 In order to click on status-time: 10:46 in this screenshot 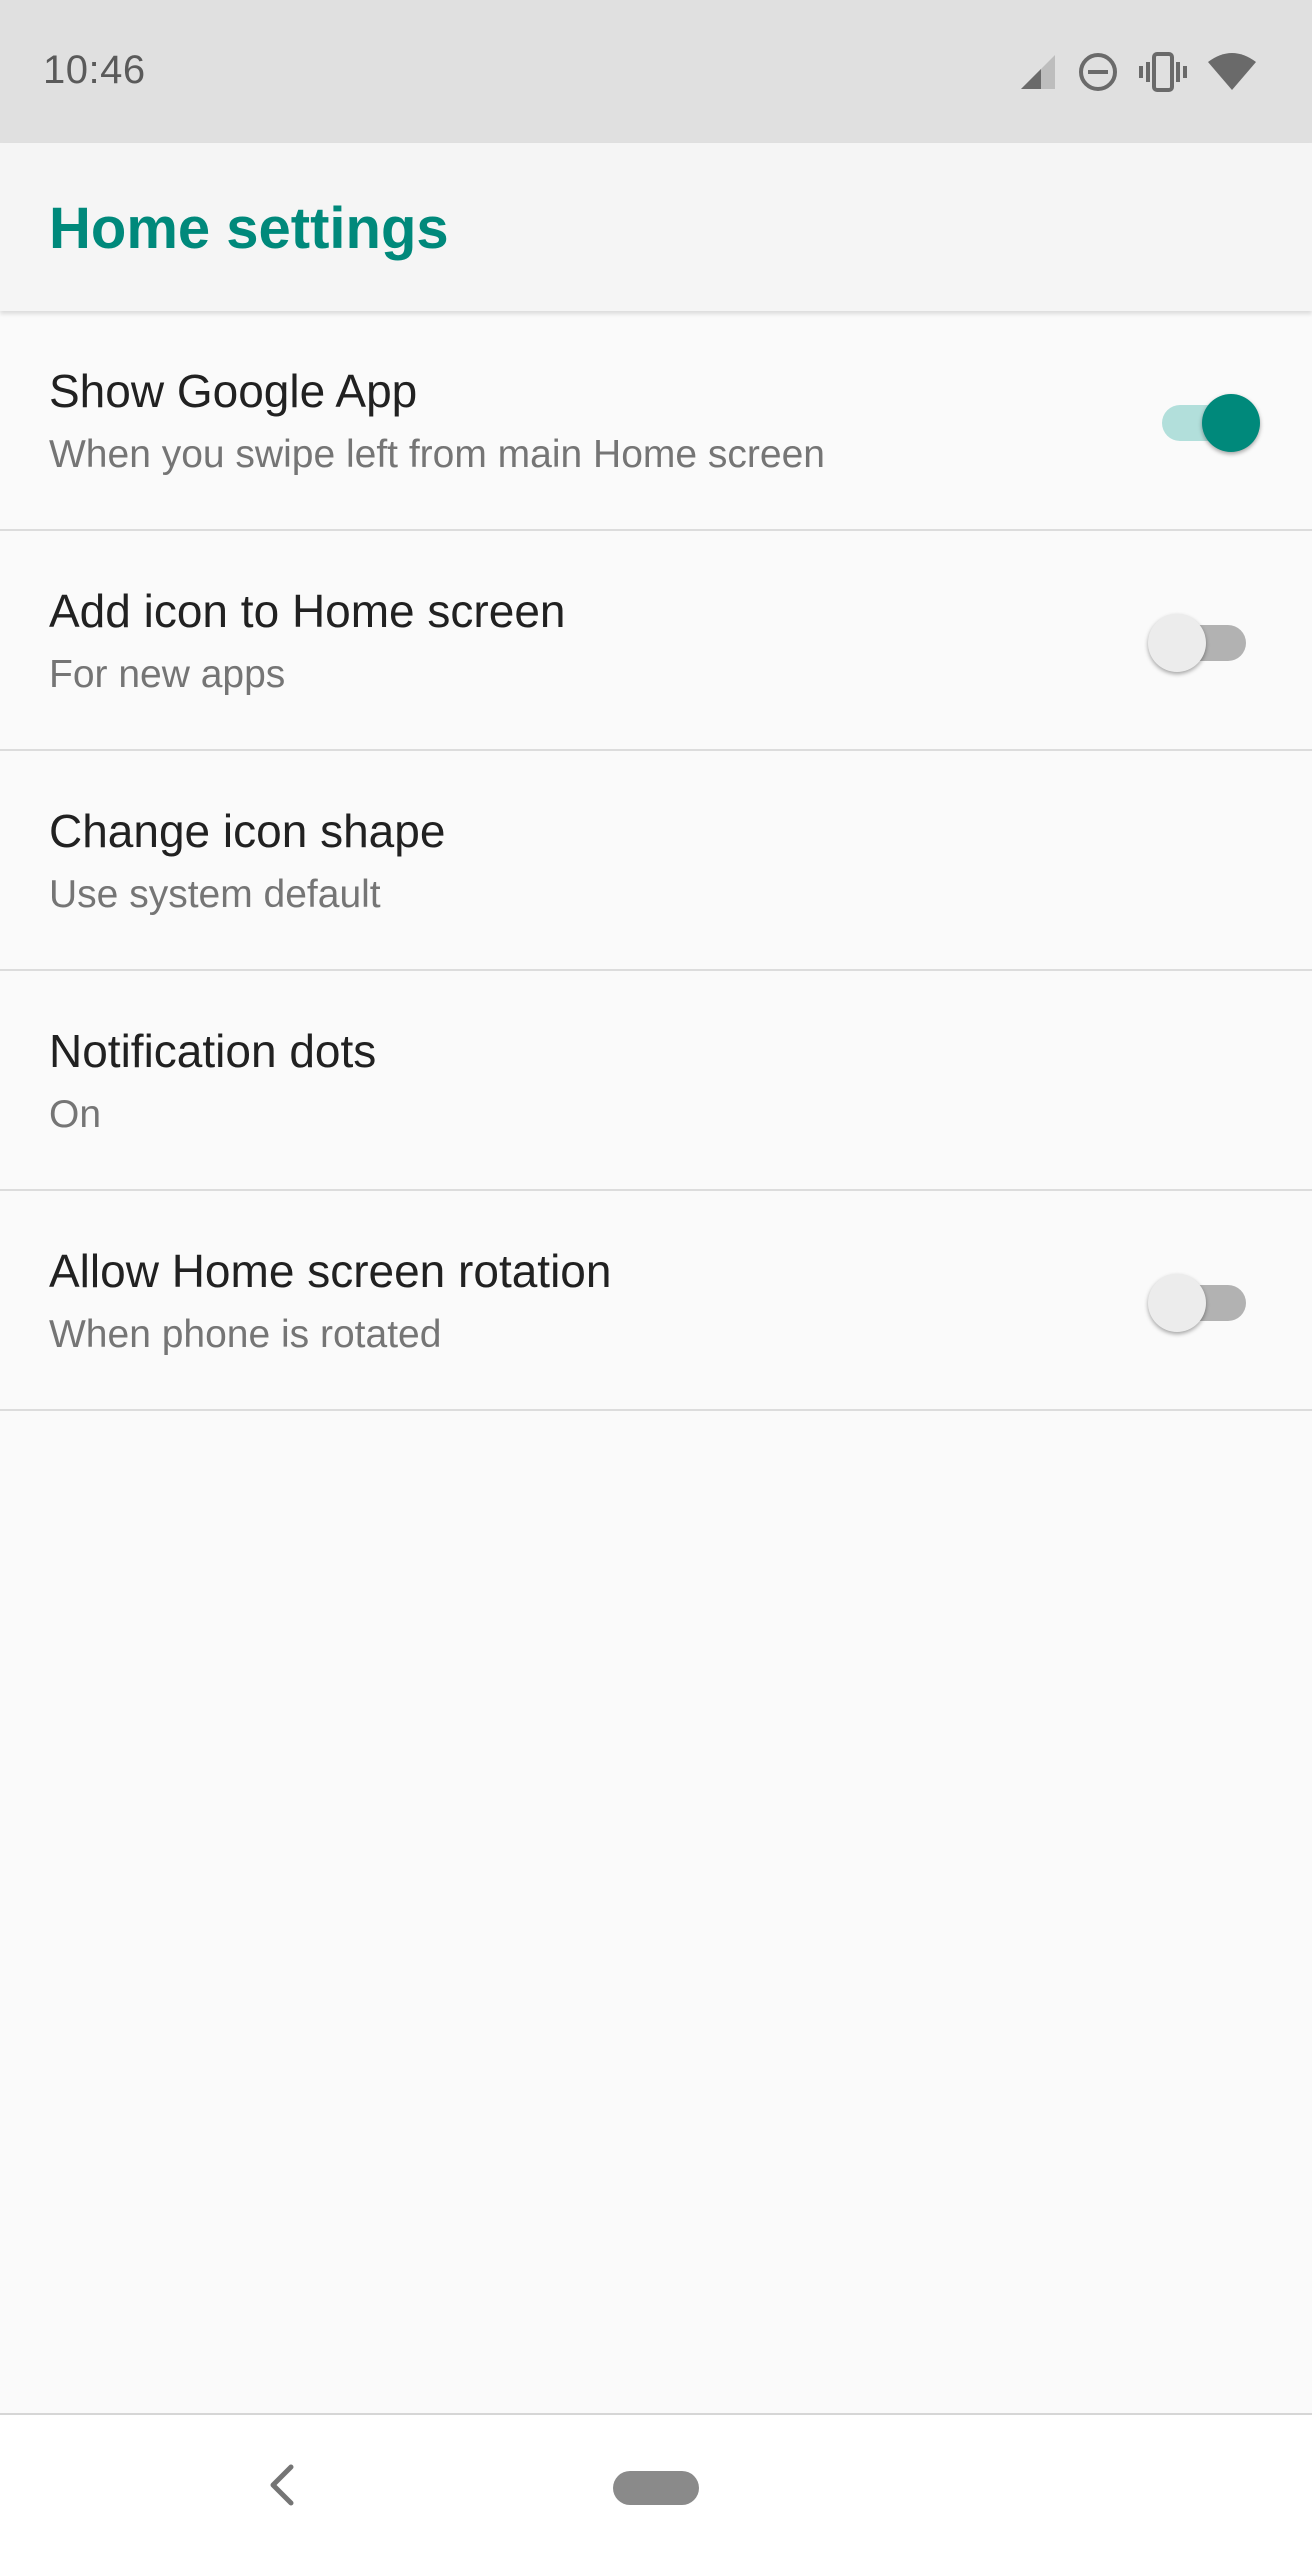, I will do `click(94, 70)`.